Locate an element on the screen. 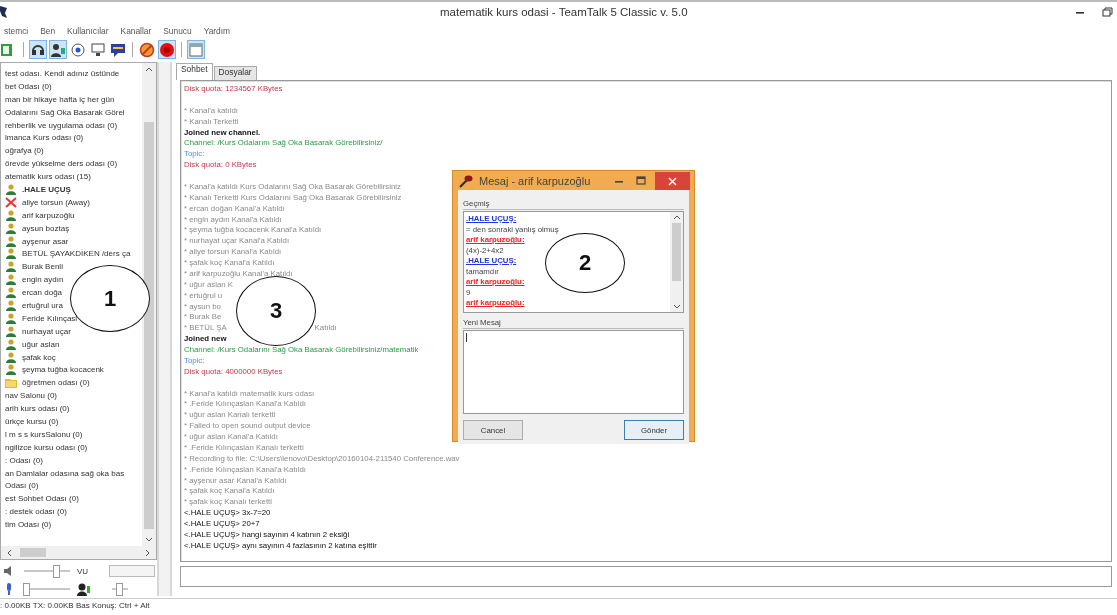  tab: Sohbet is located at coordinates (194, 71).